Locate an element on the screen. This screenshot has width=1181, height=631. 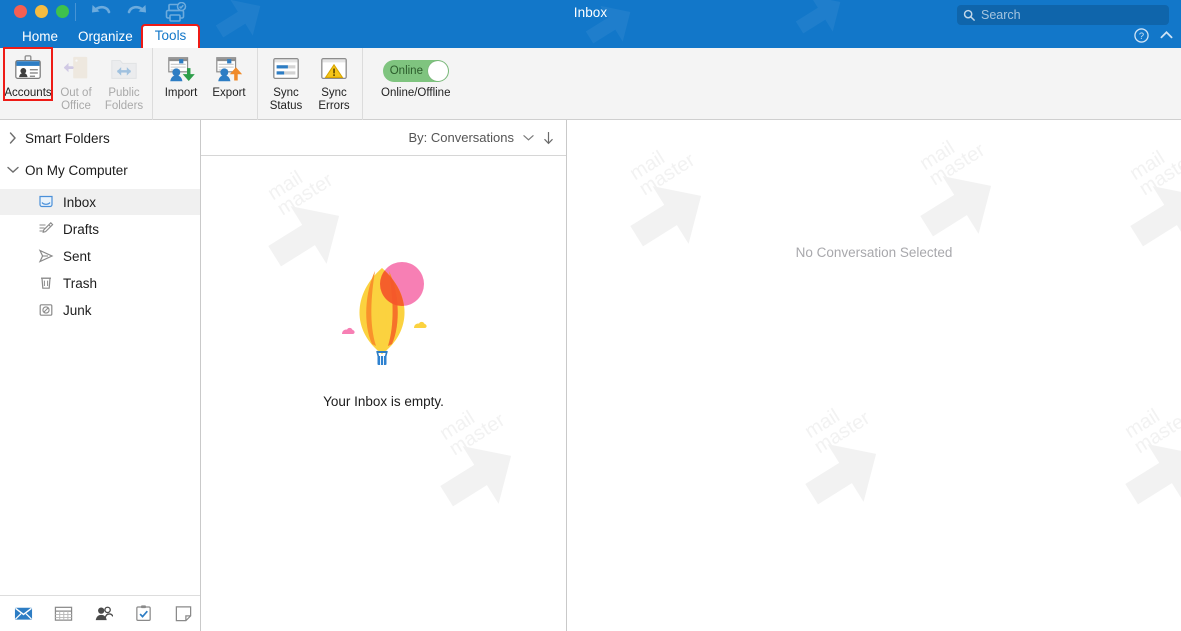
import-button-label: Import is located at coordinates (181, 93).